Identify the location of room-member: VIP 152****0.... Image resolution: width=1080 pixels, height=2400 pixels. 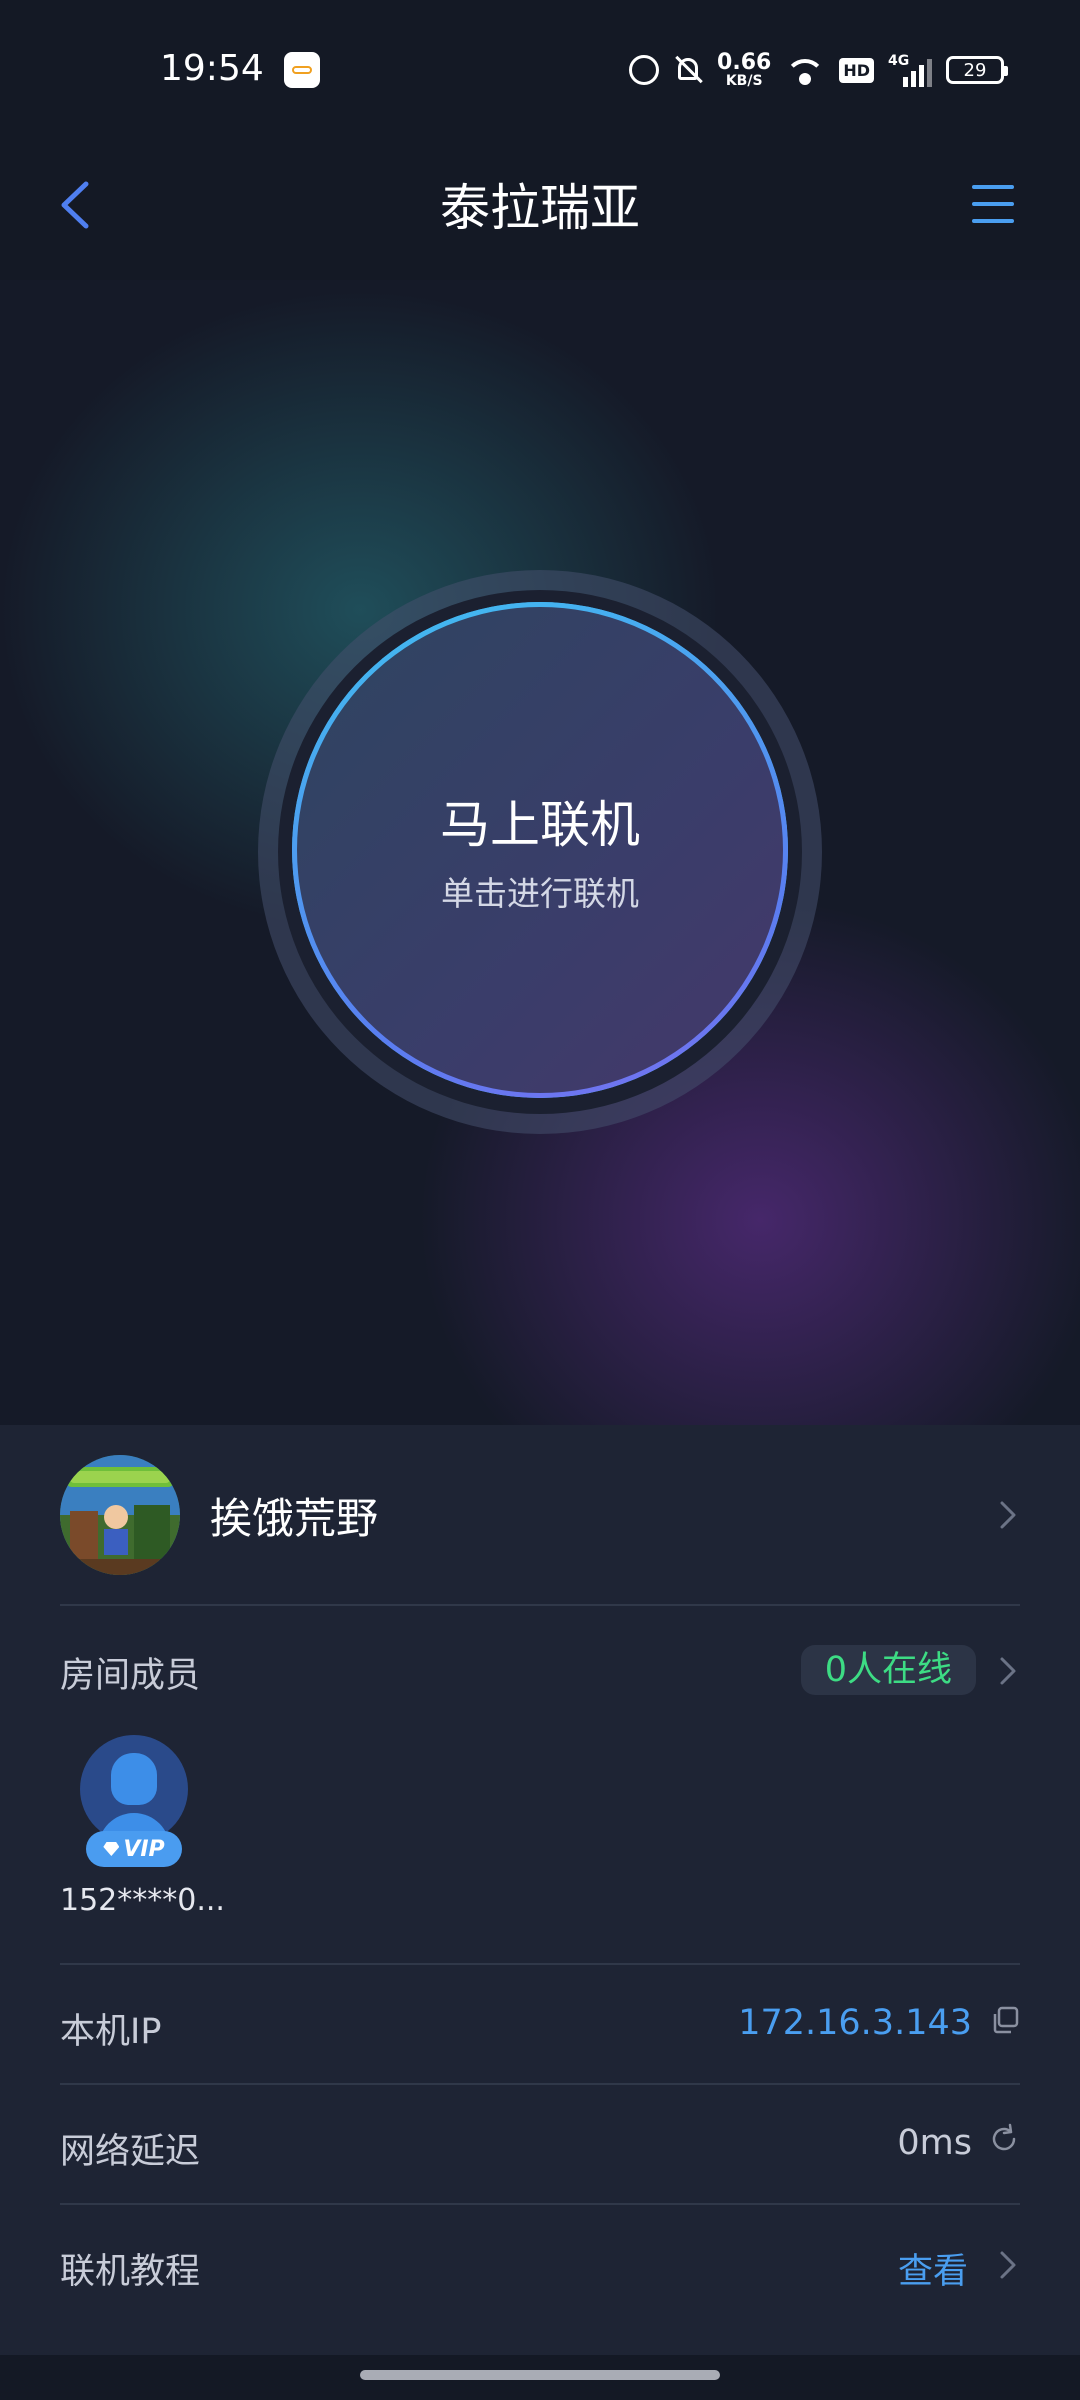
(142, 1826).